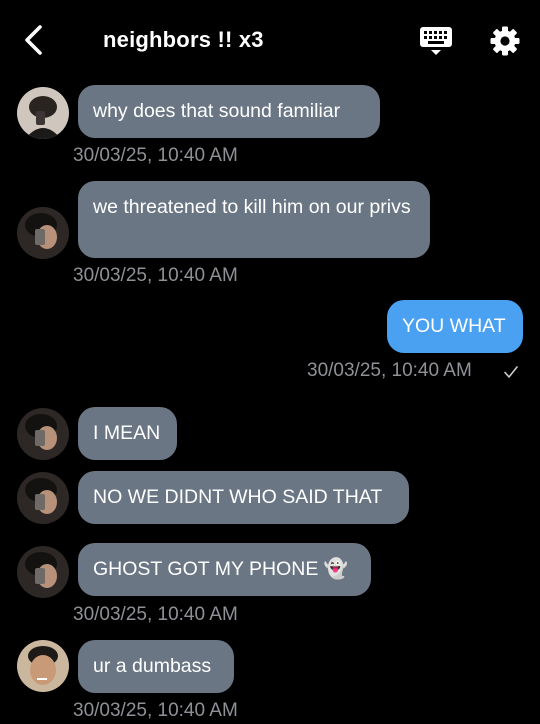  I want to click on keyboard-button, so click(436, 41).